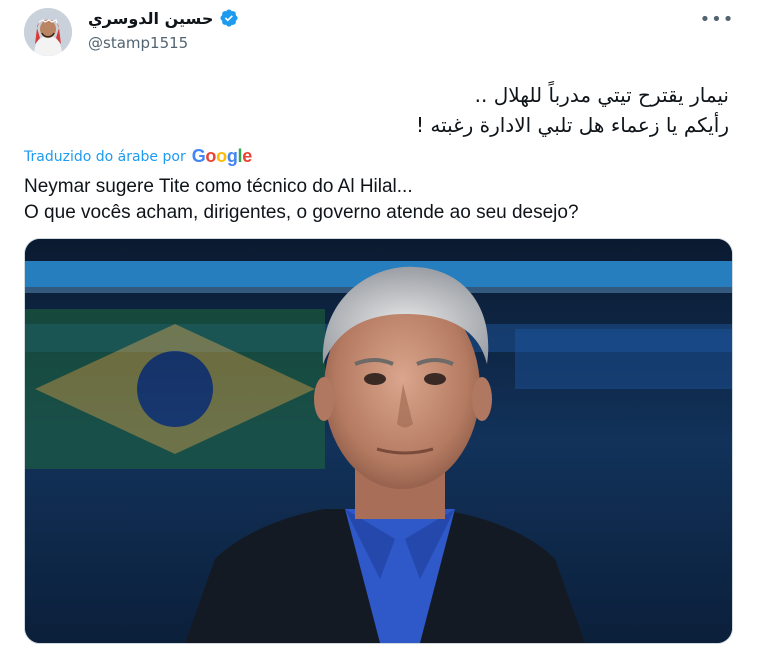 Image resolution: width=759 pixels, height=649 pixels. I want to click on more-horizontal-icon: •••, so click(717, 19).